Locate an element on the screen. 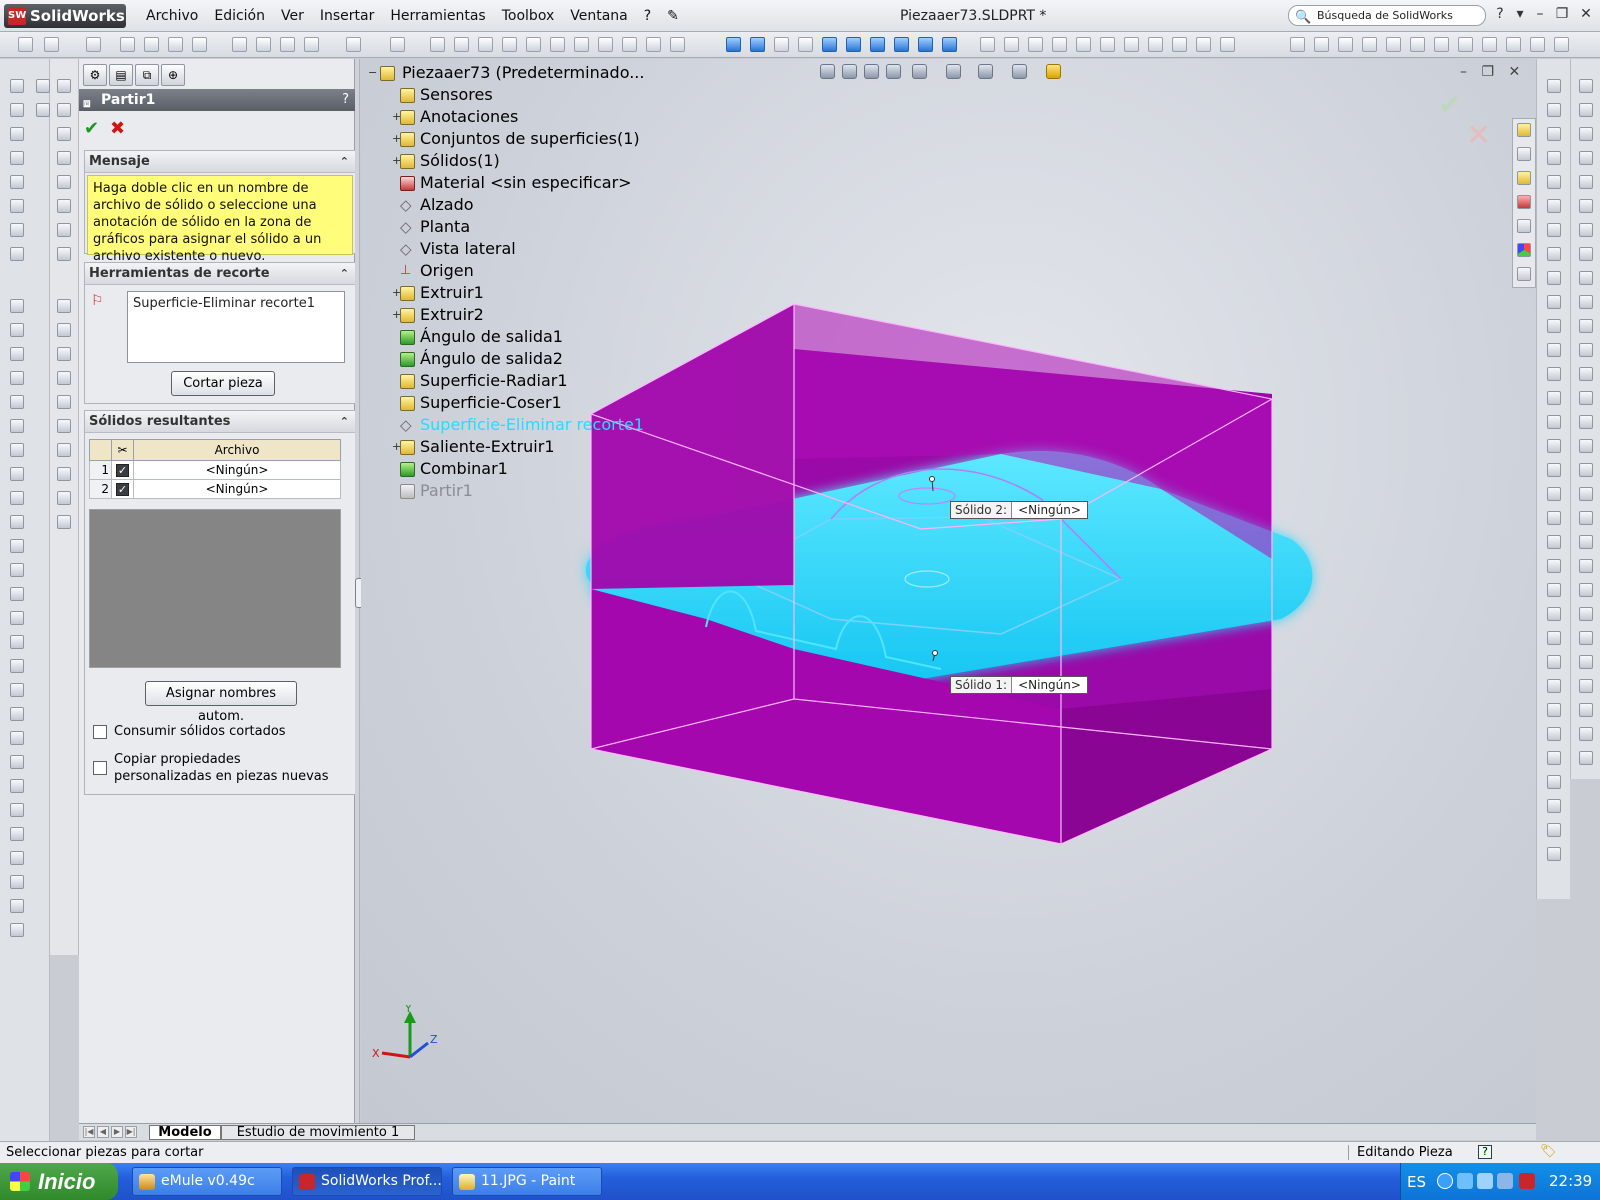 The height and width of the screenshot is (1200, 1600). auto-assign-names-button: Asignar nombres autom. is located at coordinates (221, 702).